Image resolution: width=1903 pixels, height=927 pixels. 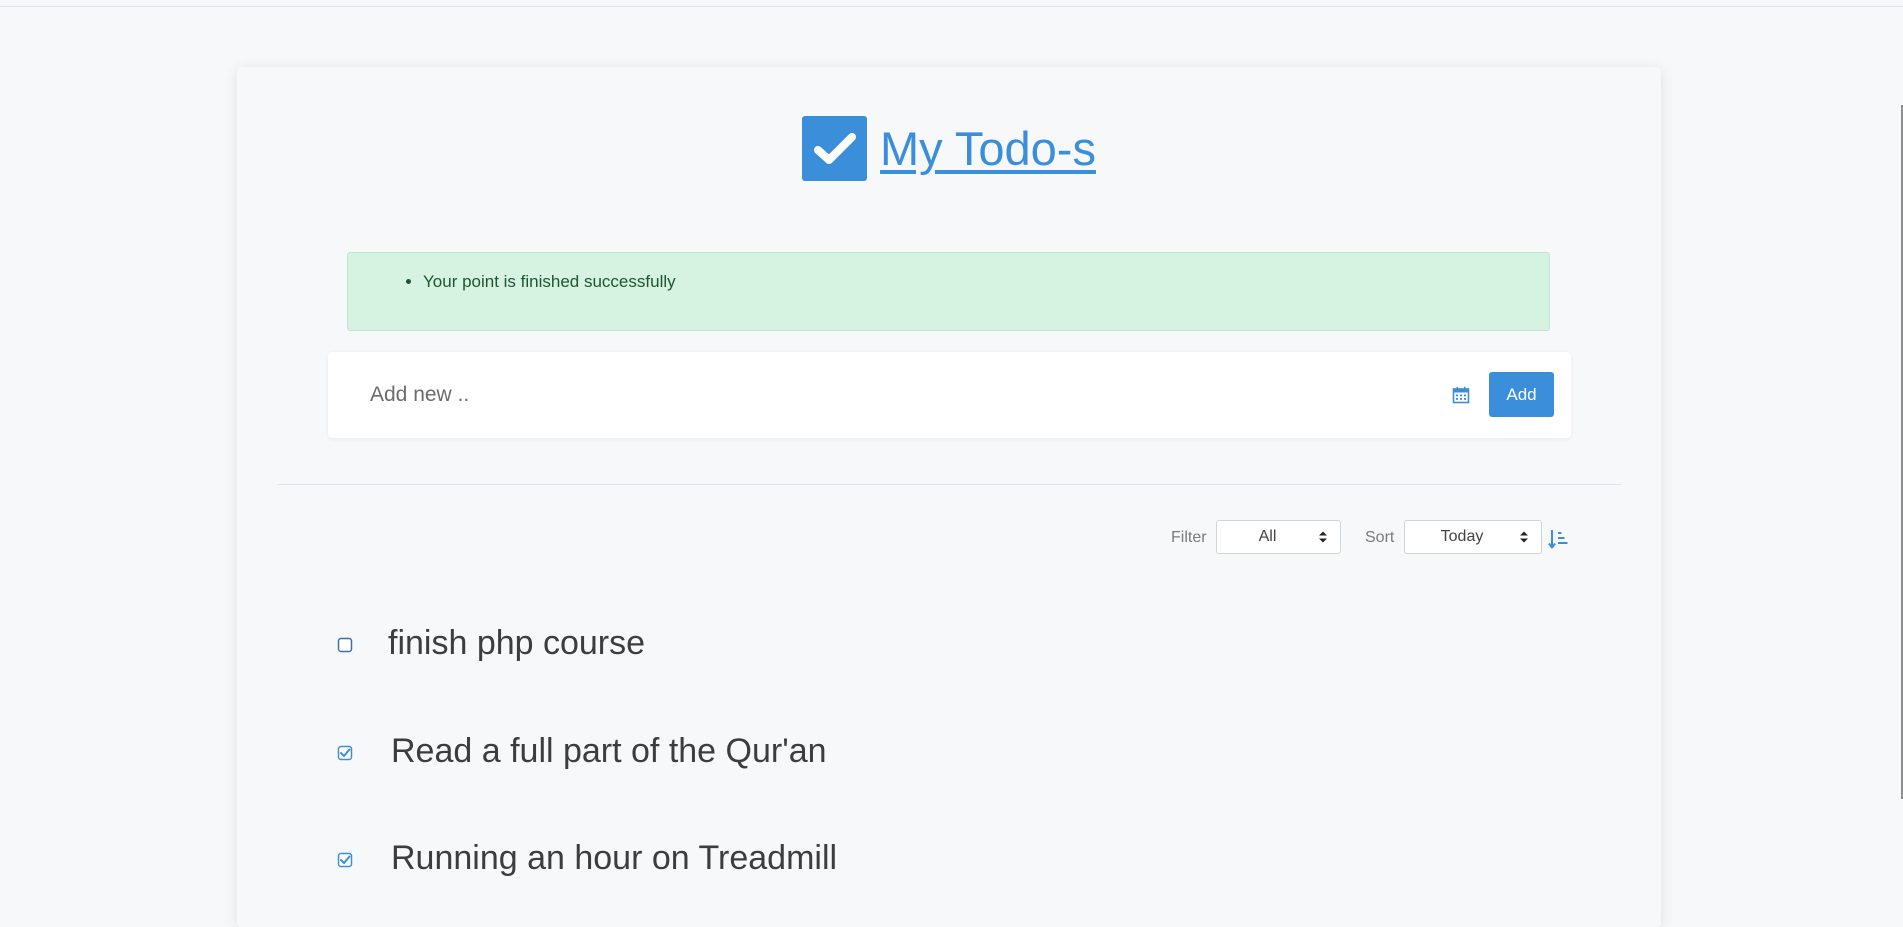 What do you see at coordinates (1559, 539) in the screenshot?
I see `sort-amount-asc-icon` at bounding box center [1559, 539].